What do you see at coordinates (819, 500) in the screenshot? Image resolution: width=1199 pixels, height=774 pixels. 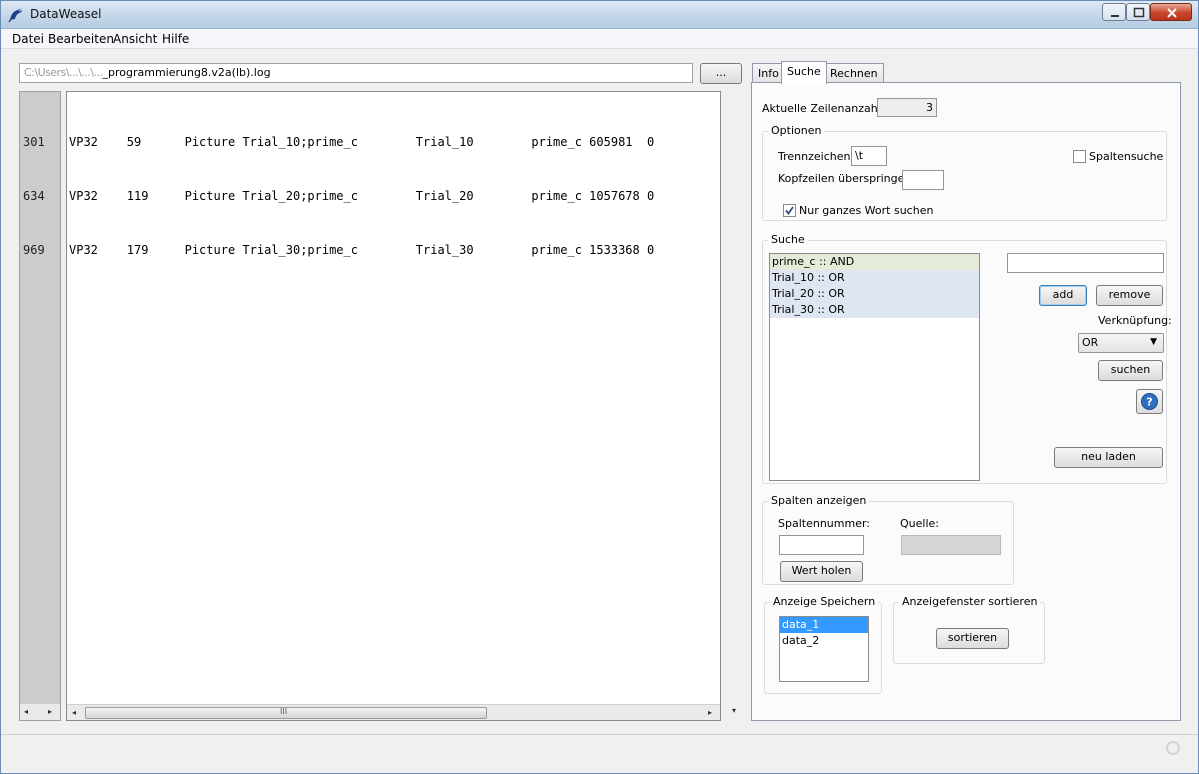 I see `columns-title: Spalten anzeigen` at bounding box center [819, 500].